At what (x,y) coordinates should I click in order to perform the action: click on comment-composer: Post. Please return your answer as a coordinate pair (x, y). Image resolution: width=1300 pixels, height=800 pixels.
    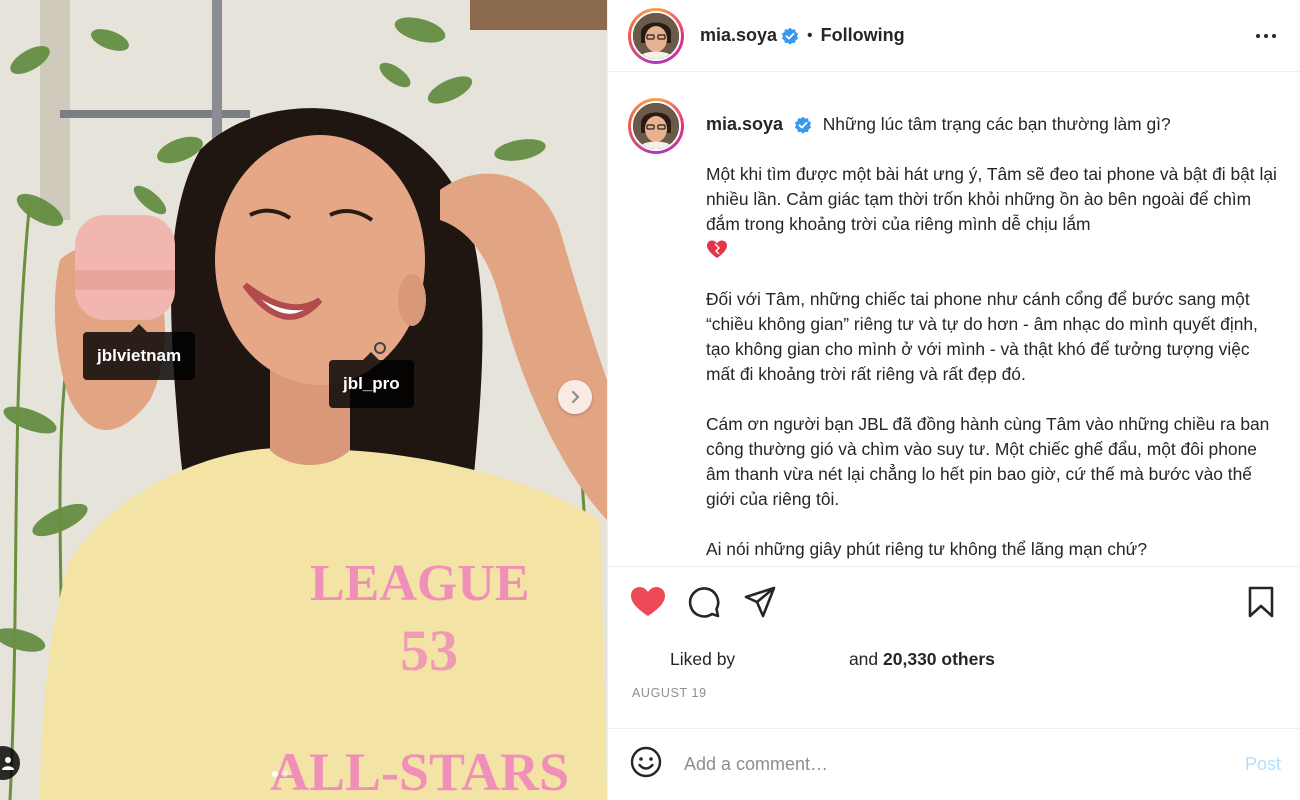
    Looking at the image, I should click on (954, 764).